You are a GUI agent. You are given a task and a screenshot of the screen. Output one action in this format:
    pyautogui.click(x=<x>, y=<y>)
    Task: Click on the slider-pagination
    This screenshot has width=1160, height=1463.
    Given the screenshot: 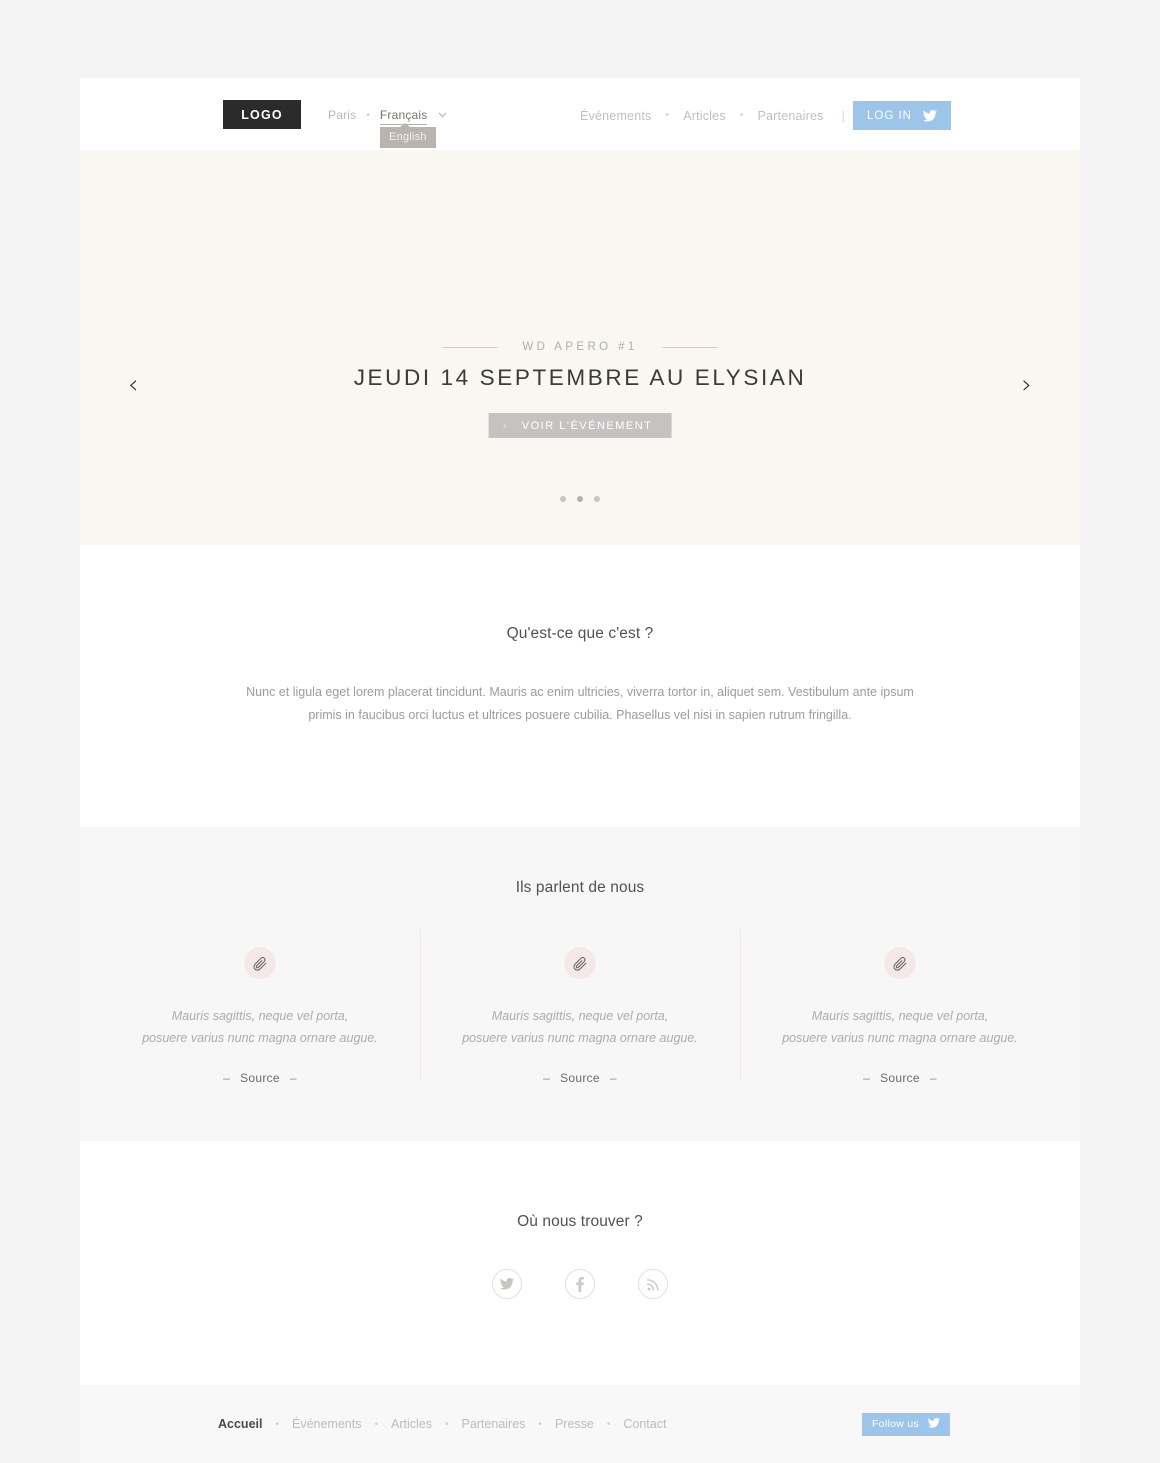 What is the action you would take?
    pyautogui.click(x=580, y=499)
    